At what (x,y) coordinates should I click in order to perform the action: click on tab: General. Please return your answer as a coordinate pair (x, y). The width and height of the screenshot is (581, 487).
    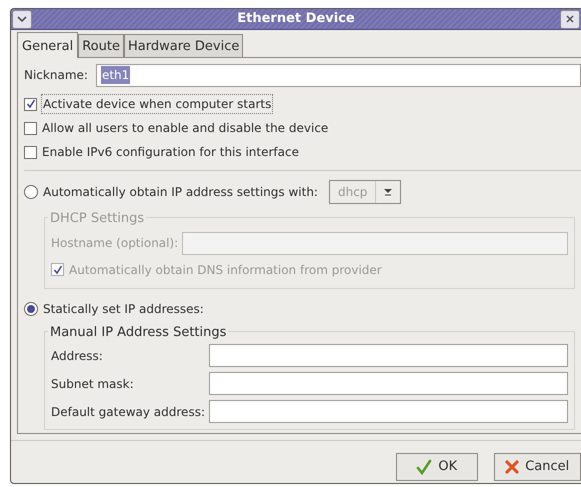
    Looking at the image, I should click on (47, 45).